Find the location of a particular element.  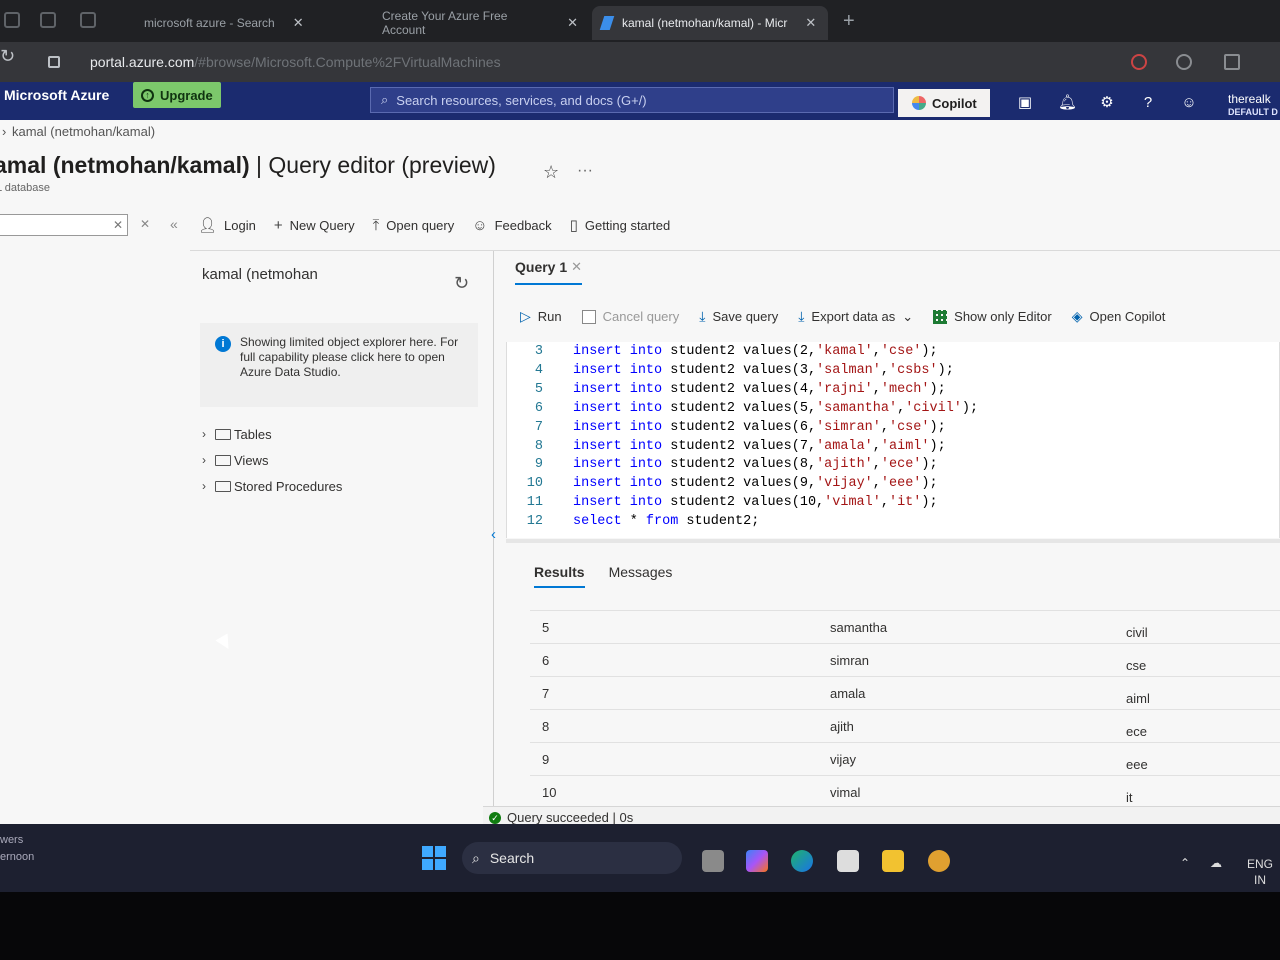

tab-query-1: Query 1 ✕ is located at coordinates (549, 272).